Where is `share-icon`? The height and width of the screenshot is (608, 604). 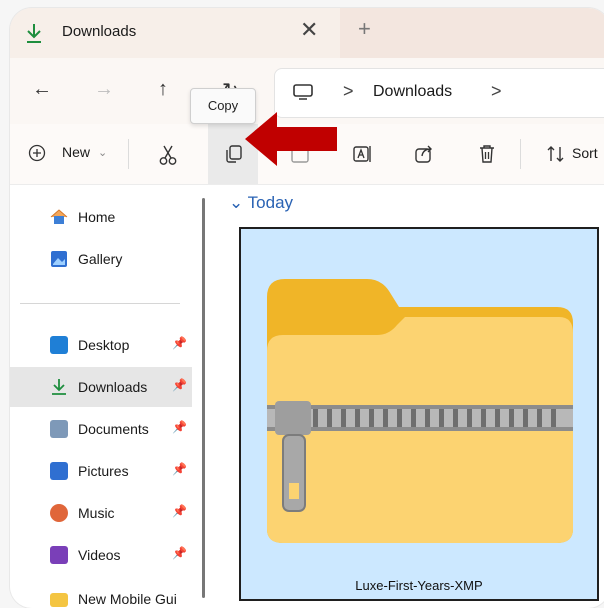 share-icon is located at coordinates (424, 154).